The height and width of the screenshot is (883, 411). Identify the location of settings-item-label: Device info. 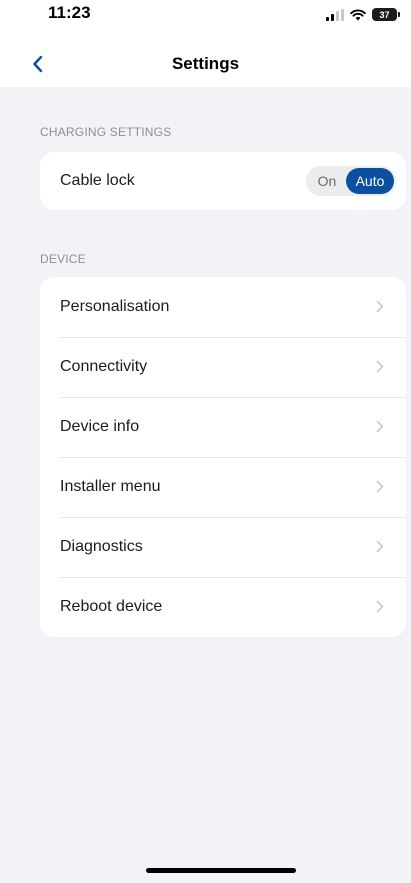
(100, 426).